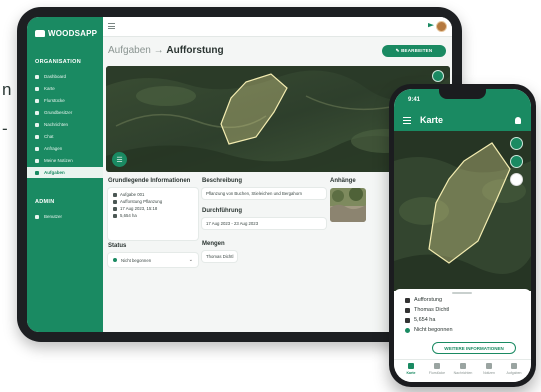 The image size is (541, 392). Describe the element at coordinates (55, 76) in the screenshot. I see `sidebar-item-label: Dashboard` at that location.